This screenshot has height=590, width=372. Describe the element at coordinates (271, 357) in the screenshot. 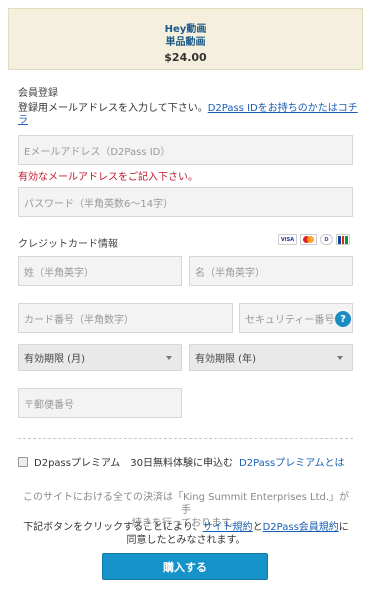

I see `expiry-year-select: 有効期限 (年)` at that location.